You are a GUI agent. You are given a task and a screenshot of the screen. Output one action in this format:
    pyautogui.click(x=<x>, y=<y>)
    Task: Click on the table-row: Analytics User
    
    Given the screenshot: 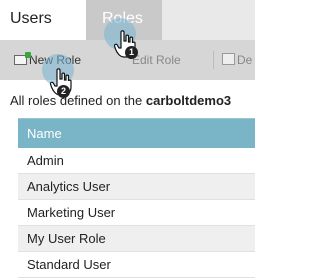 What is the action you would take?
    pyautogui.click(x=136, y=187)
    